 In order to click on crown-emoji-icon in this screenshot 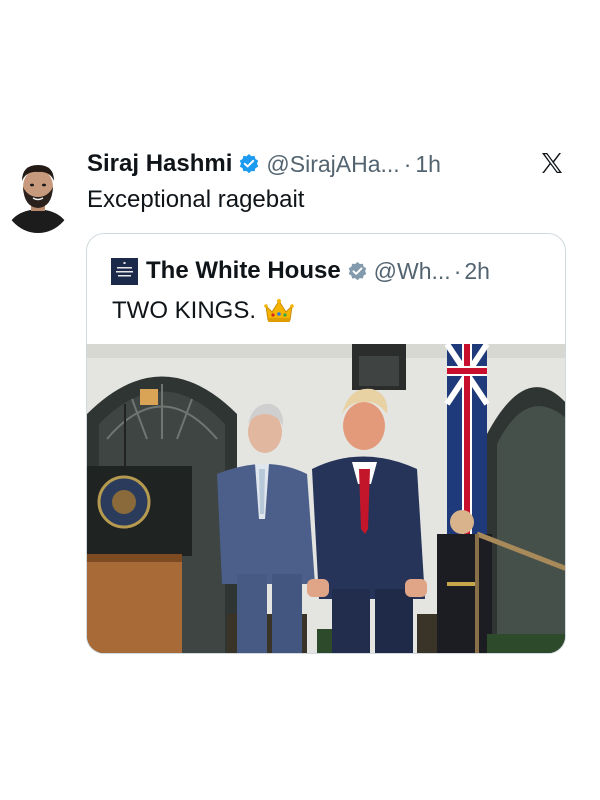, I will do `click(279, 311)`.